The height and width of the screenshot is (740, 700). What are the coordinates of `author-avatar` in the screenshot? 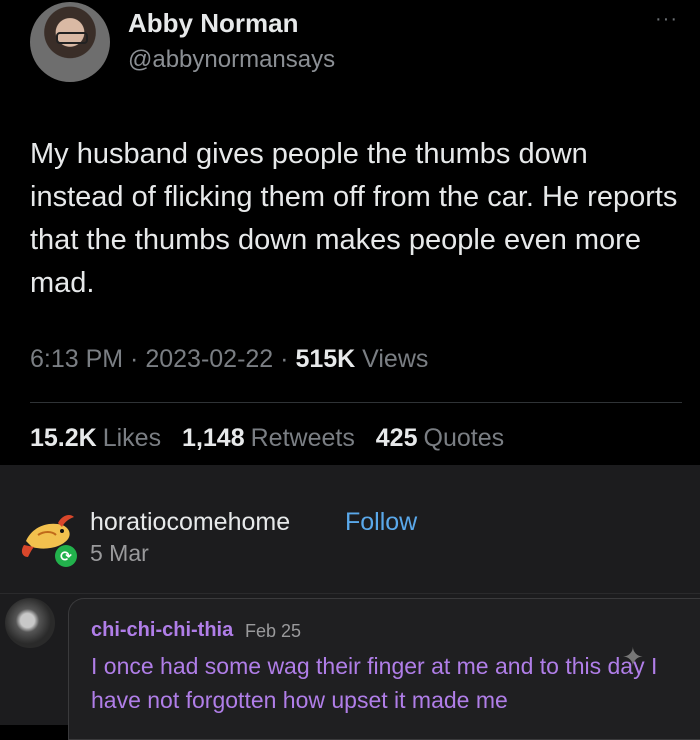 It's located at (70, 42).